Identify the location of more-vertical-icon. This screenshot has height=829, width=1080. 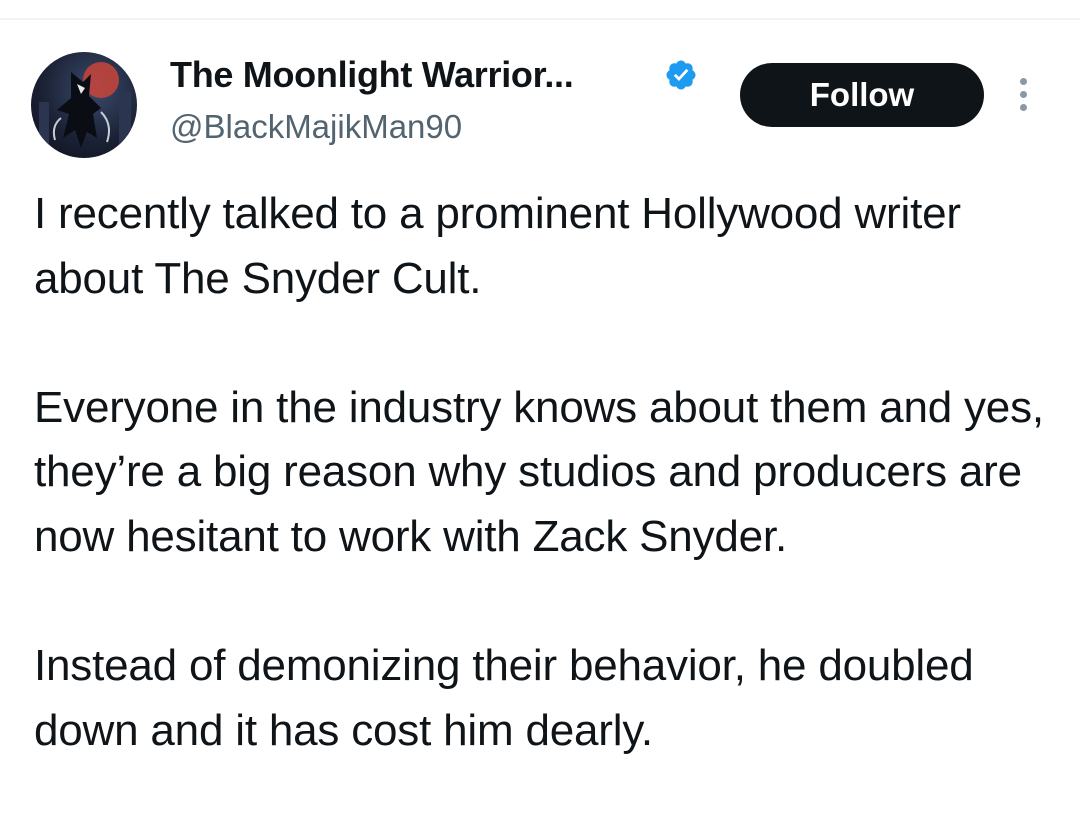
(1023, 94).